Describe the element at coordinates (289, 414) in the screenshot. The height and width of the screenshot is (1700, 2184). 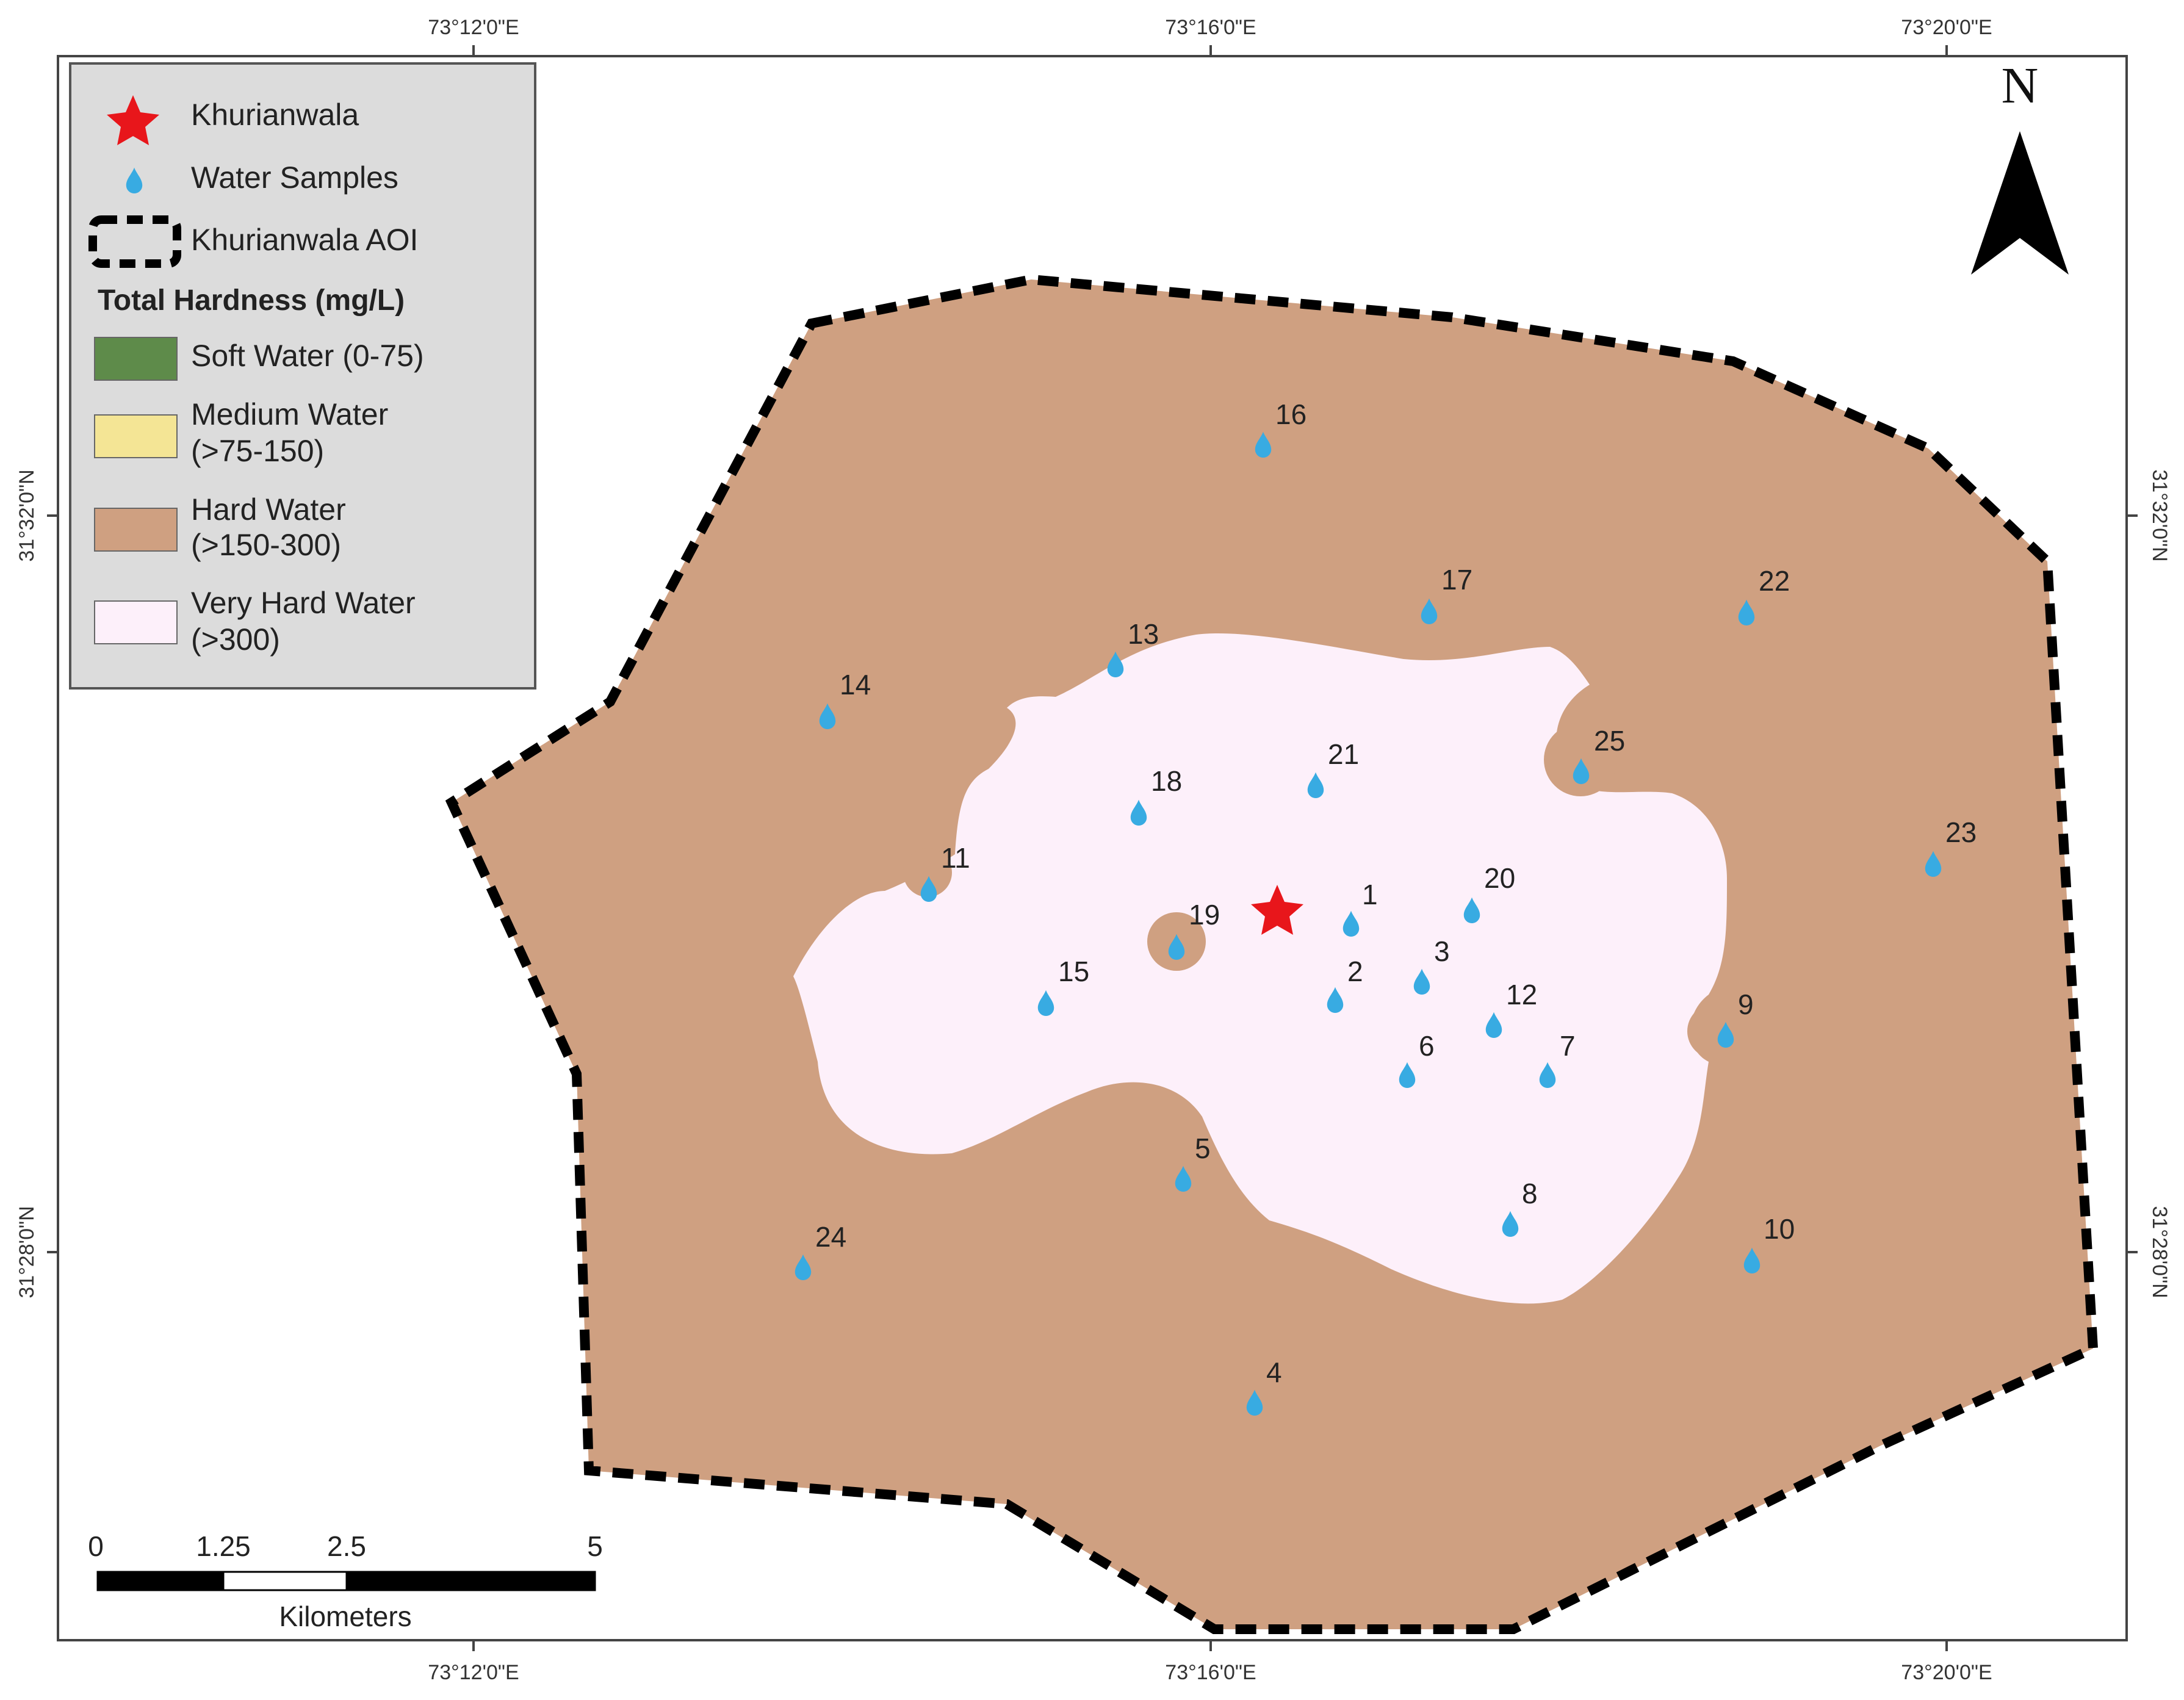
I see `legend-class-medium-line1: Medium Water` at that location.